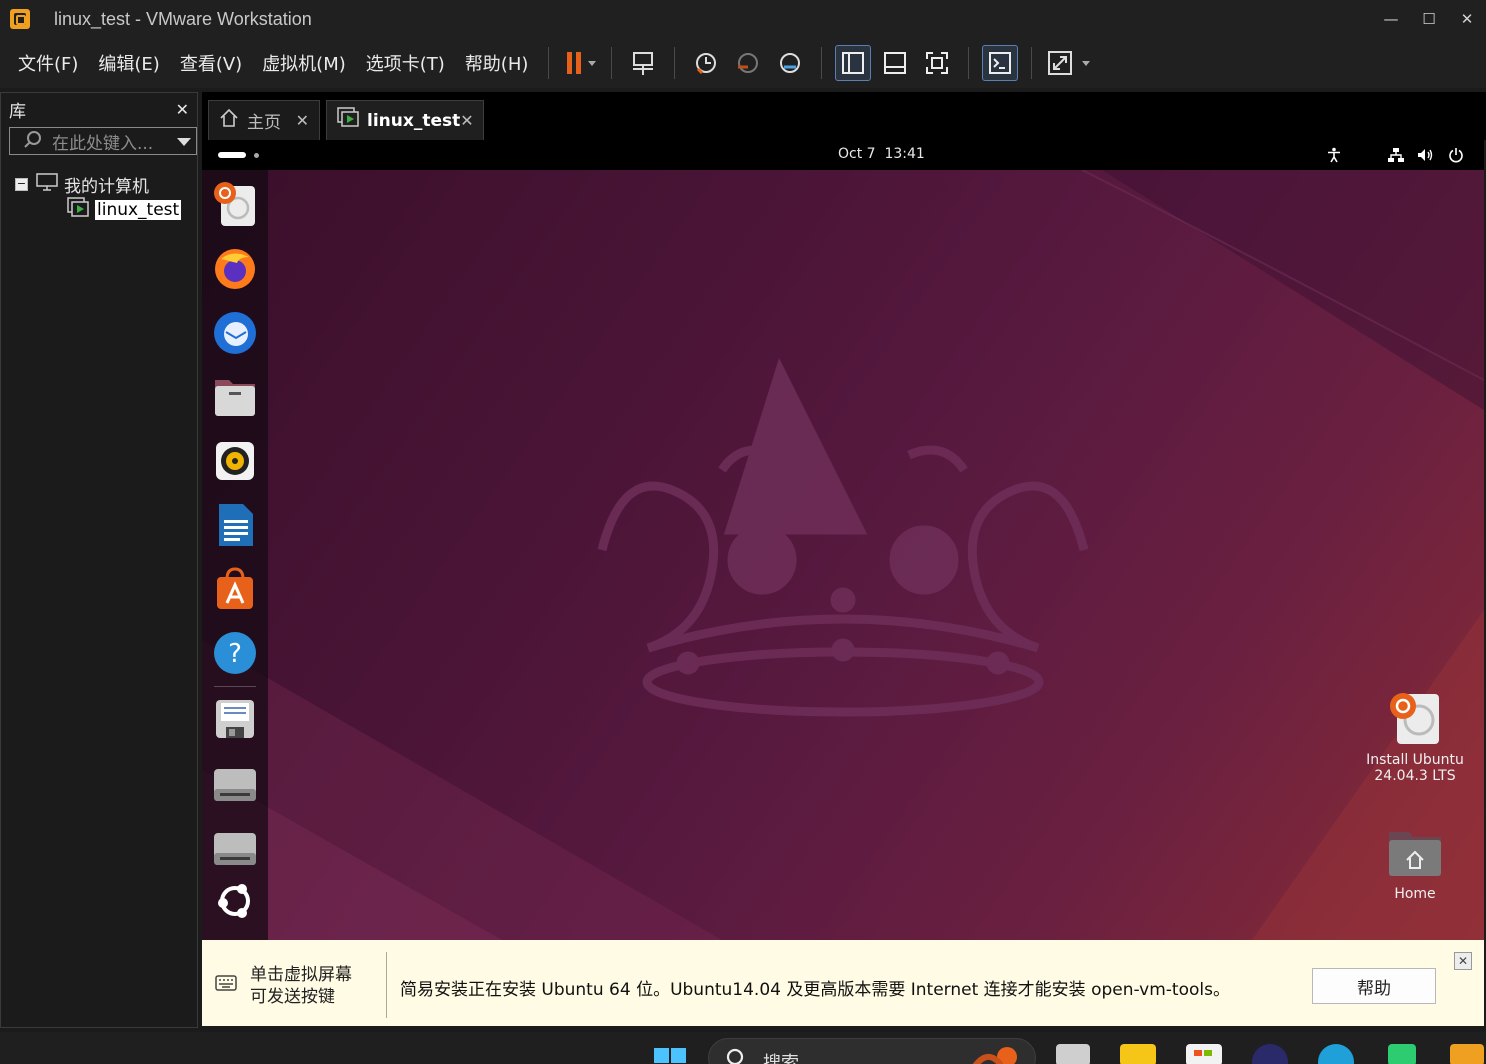 The height and width of the screenshot is (1064, 1486). What do you see at coordinates (264, 123) in the screenshot?
I see `tab-label: 主页` at bounding box center [264, 123].